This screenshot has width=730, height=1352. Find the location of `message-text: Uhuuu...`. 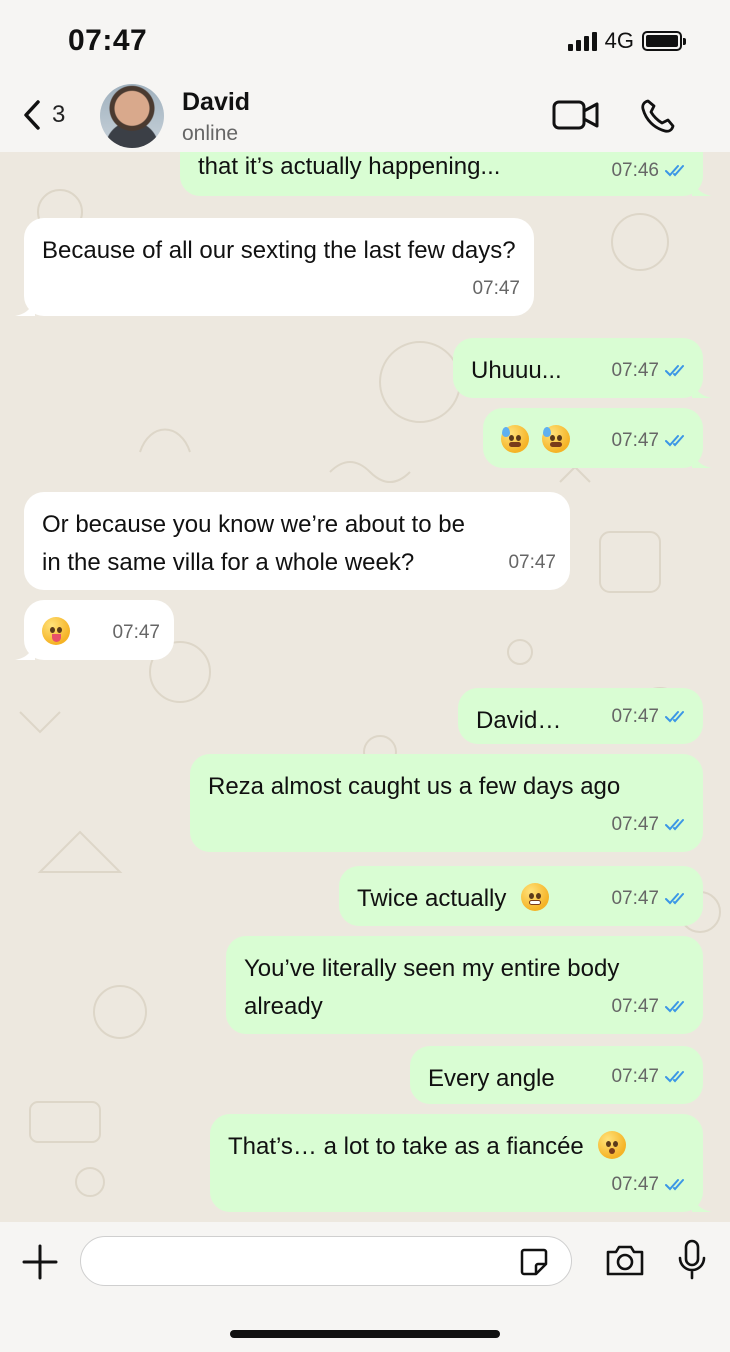

message-text: Uhuuu... is located at coordinates (516, 370).